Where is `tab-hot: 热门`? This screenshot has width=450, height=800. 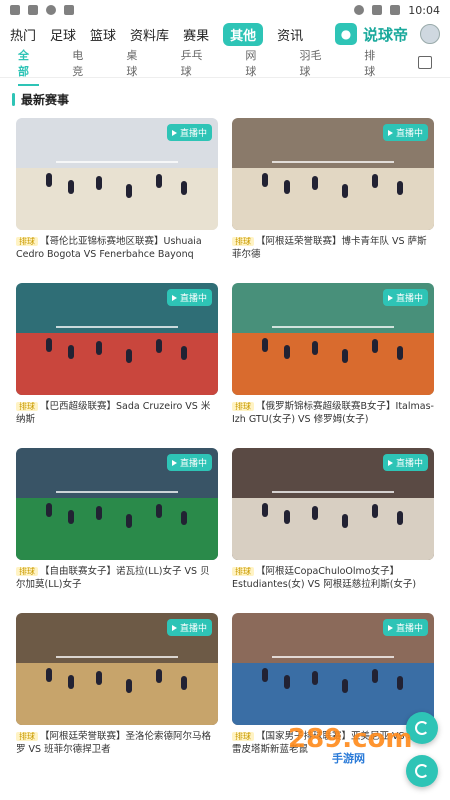
tab-hot: 热门 is located at coordinates (23, 34).